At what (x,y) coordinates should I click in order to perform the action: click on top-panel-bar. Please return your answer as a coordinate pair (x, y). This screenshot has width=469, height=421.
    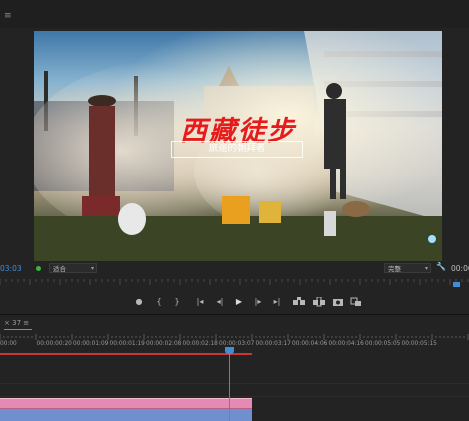
    Looking at the image, I should click on (234, 14).